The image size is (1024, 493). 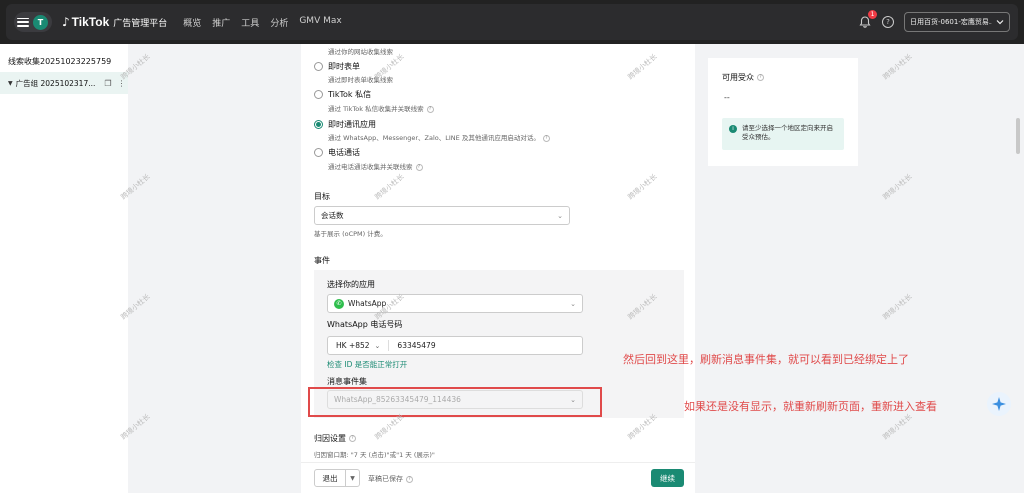 I want to click on menu-toggle-button: T, so click(x=33, y=22).